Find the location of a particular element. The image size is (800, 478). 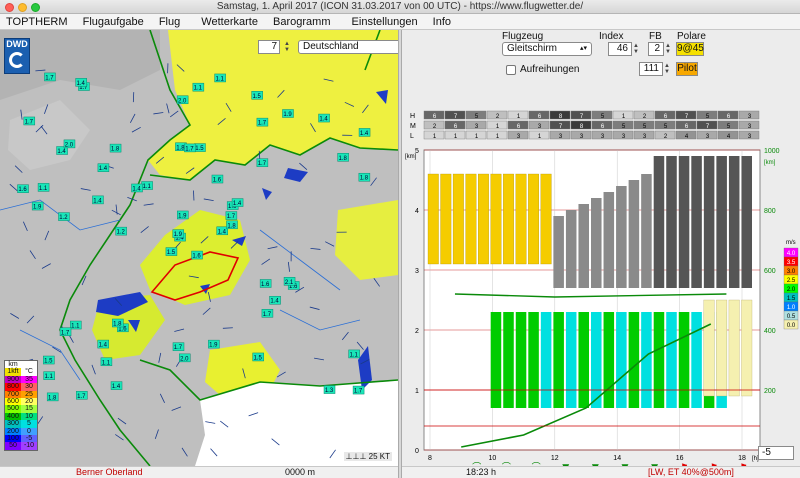

menu-wetterkarte: Wetterkarte is located at coordinates (229, 22).